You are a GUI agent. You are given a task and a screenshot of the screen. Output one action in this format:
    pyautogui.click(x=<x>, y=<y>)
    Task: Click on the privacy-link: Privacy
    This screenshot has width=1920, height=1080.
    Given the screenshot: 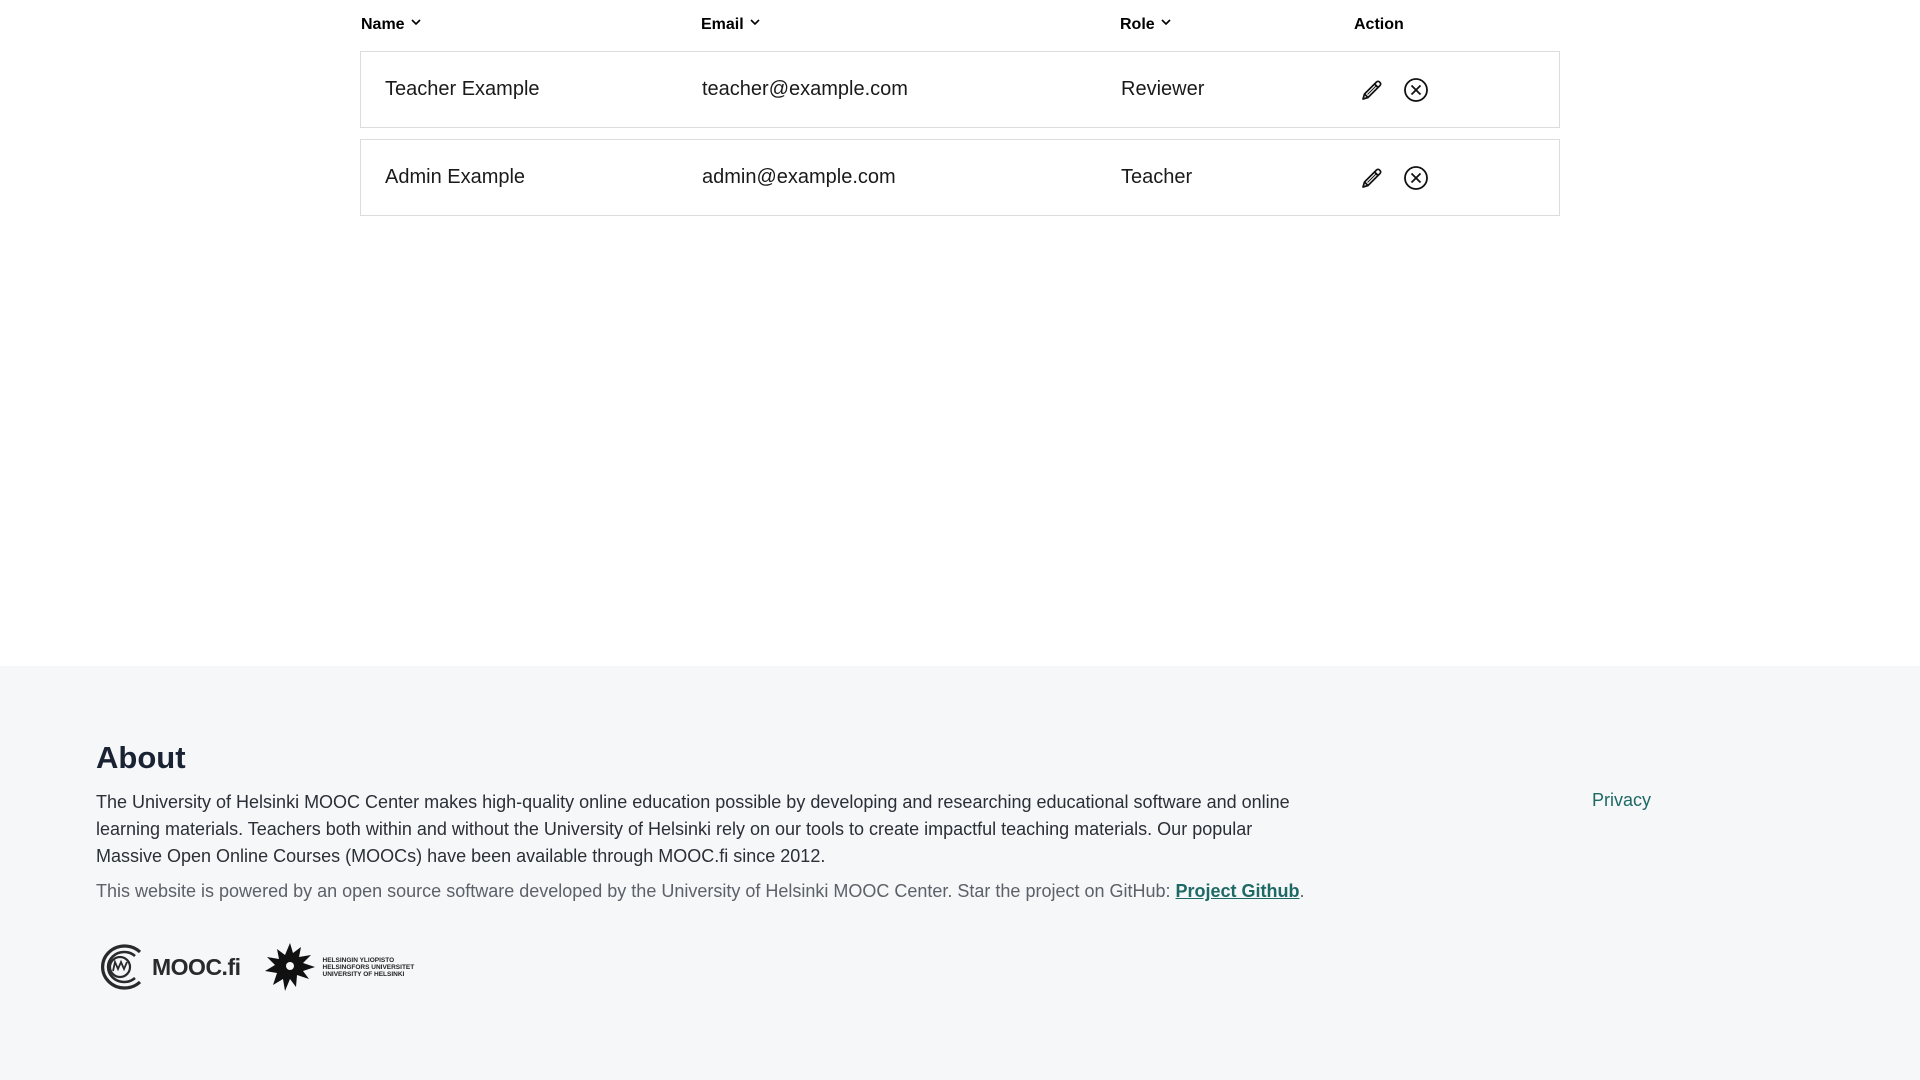 What is the action you would take?
    pyautogui.click(x=1621, y=800)
    